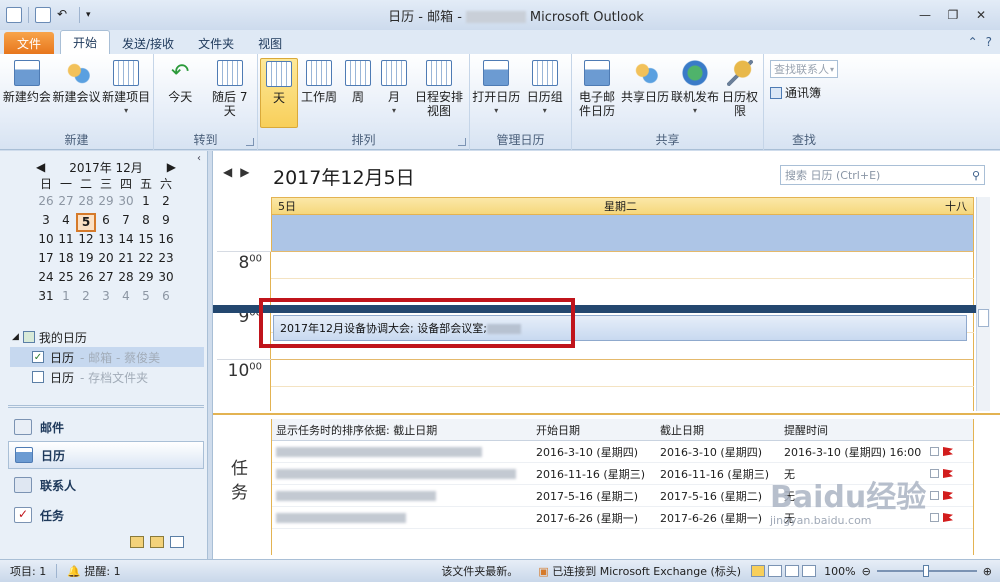  What do you see at coordinates (973, 42) in the screenshot?
I see `minimize-ribbon-icon: ⌃` at bounding box center [973, 42].